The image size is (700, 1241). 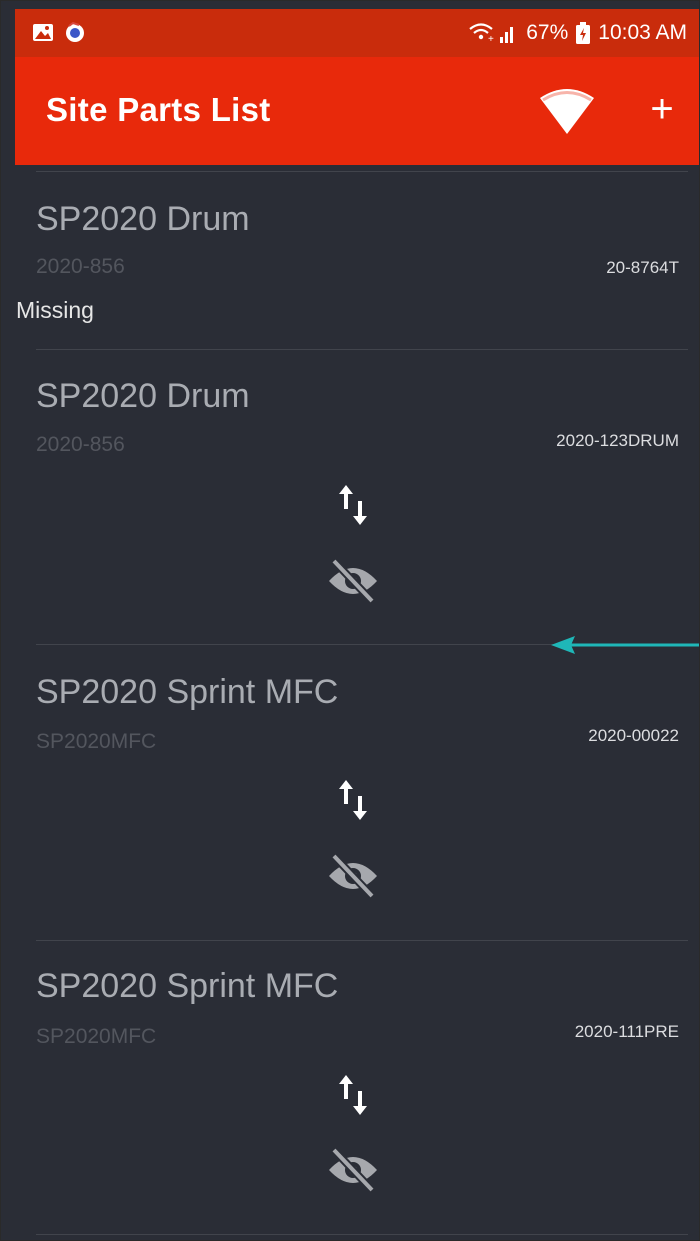 What do you see at coordinates (55, 310) in the screenshot?
I see `status-text: Missing` at bounding box center [55, 310].